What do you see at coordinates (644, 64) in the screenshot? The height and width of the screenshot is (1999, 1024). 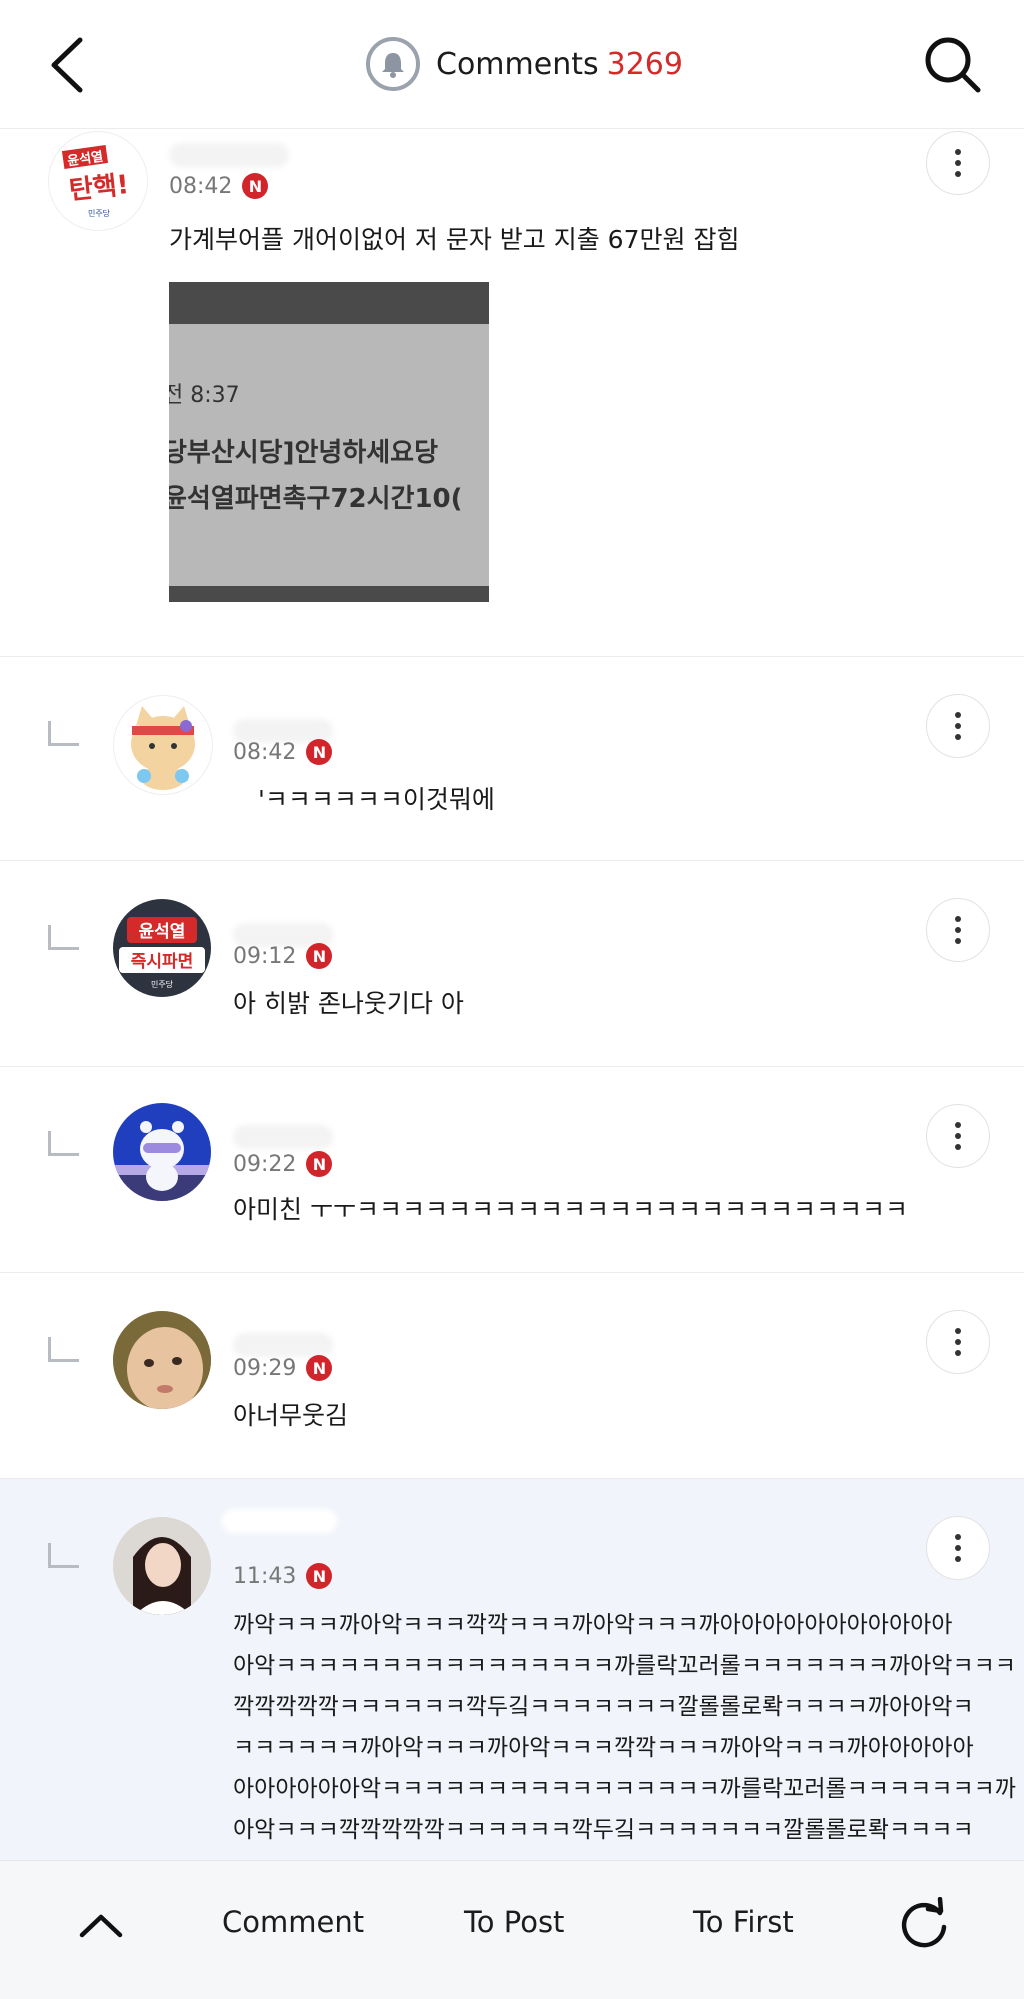 I see `comment-count: 3269` at bounding box center [644, 64].